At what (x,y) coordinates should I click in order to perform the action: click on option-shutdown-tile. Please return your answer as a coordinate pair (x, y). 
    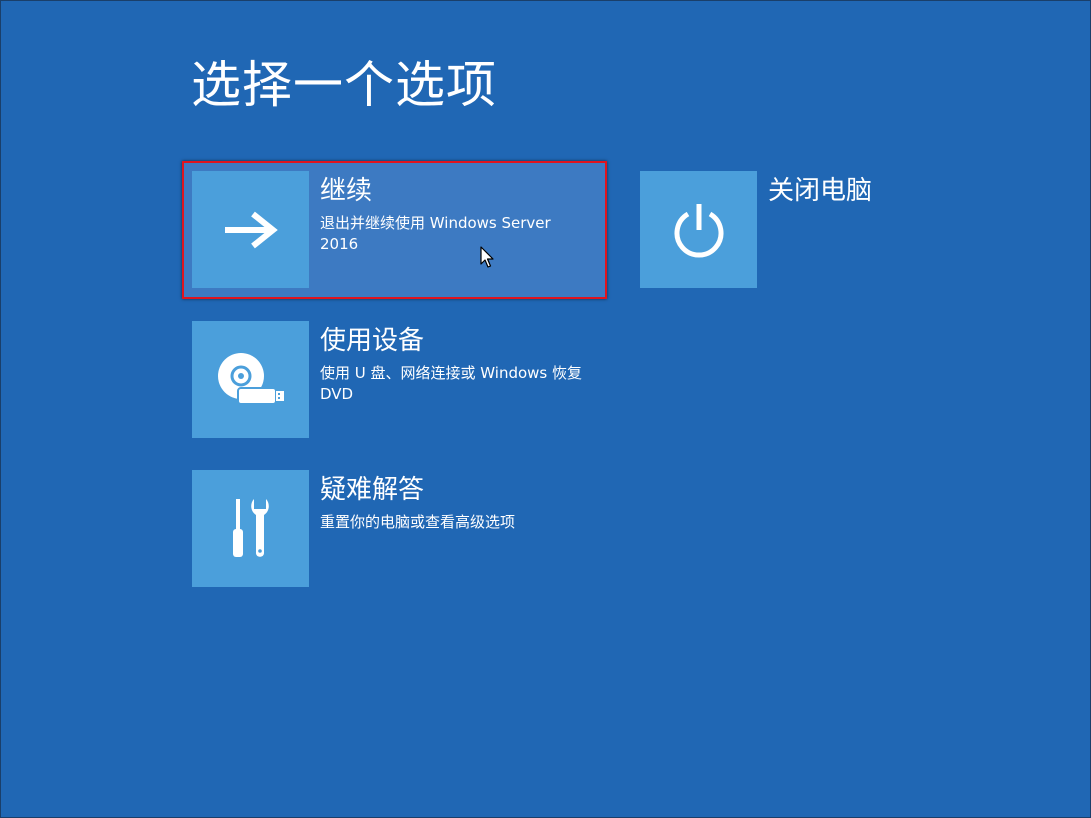
    Looking at the image, I should click on (698, 229).